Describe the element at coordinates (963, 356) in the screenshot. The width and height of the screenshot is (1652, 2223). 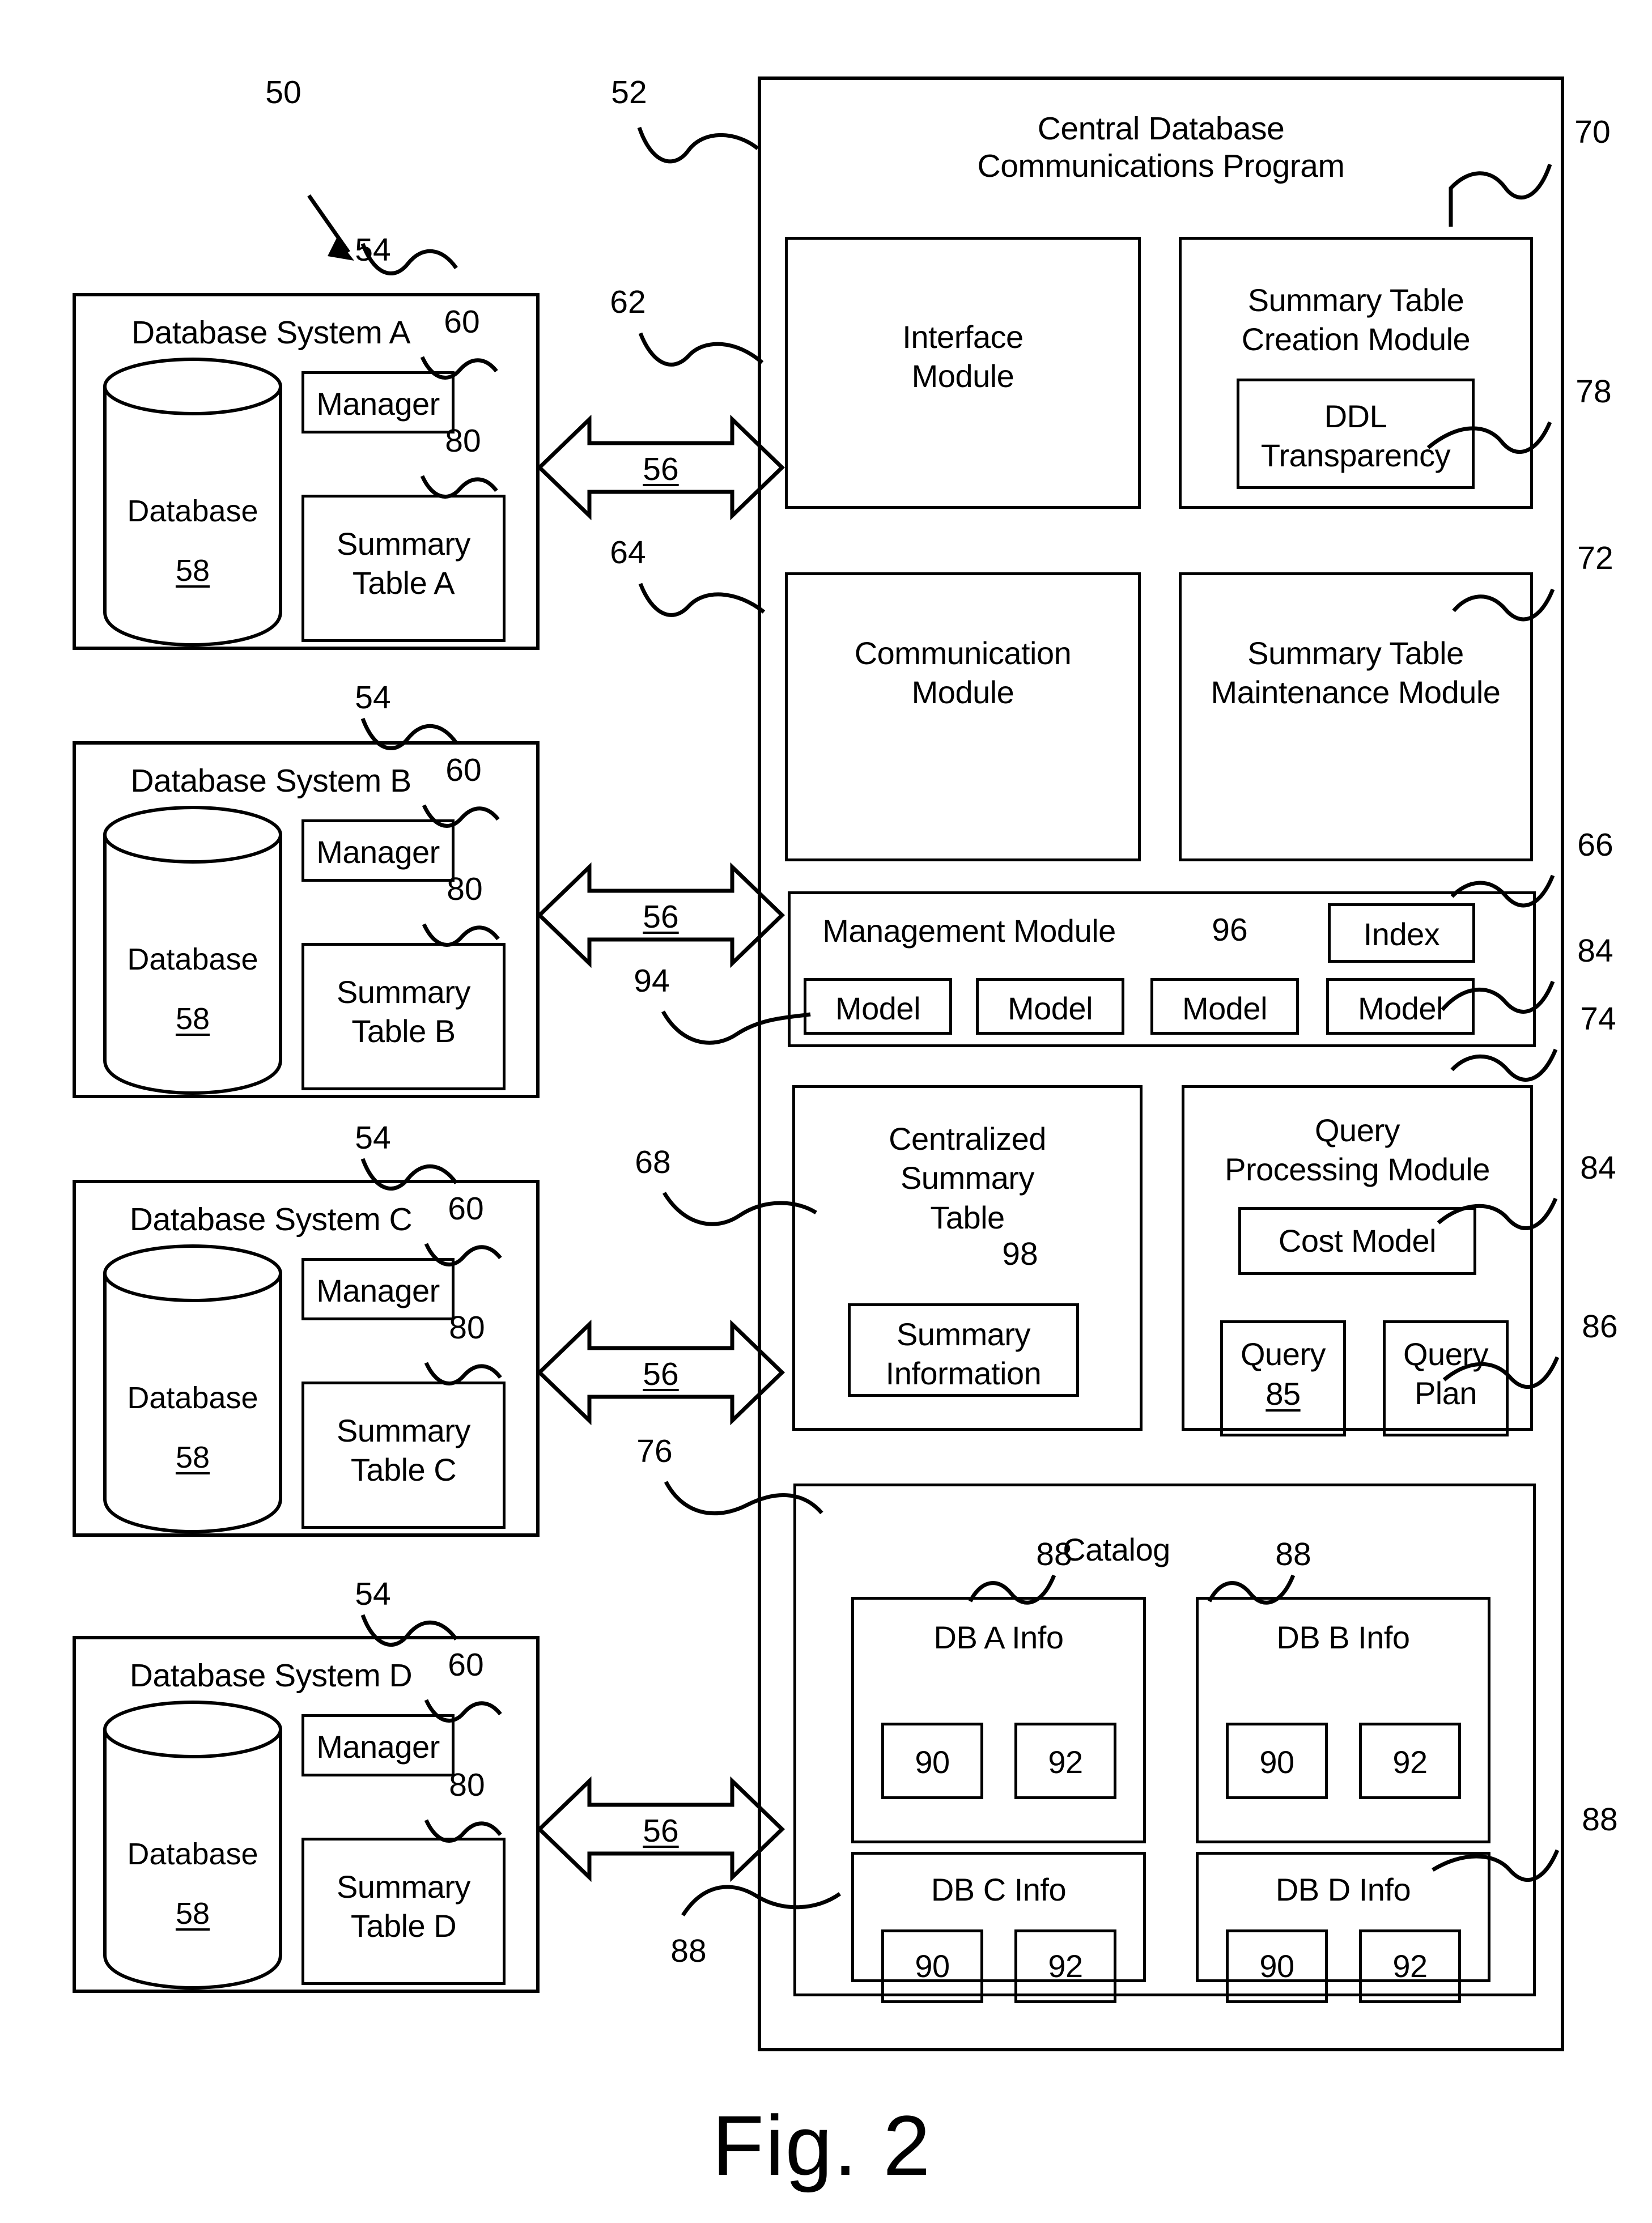
I see `interface-module-label: Interface Module` at that location.